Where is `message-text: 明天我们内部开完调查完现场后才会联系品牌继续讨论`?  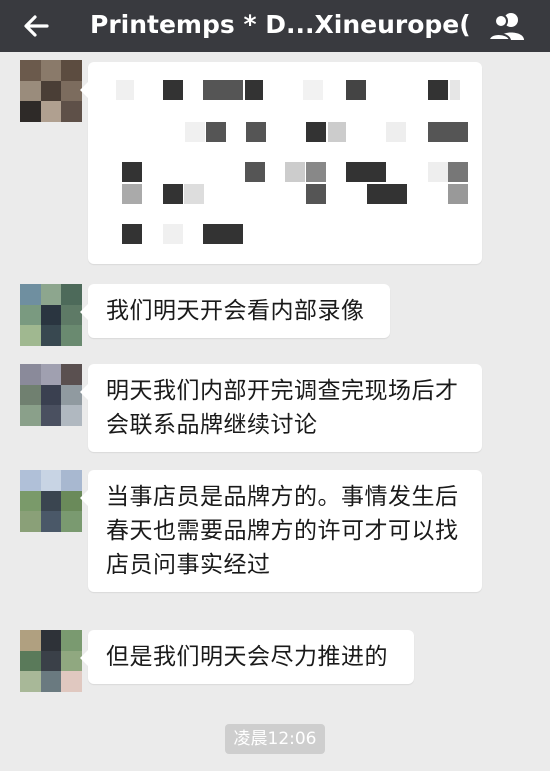
message-text: 明天我们内部开完调查完现场后才会联系品牌继续讨论 is located at coordinates (282, 408).